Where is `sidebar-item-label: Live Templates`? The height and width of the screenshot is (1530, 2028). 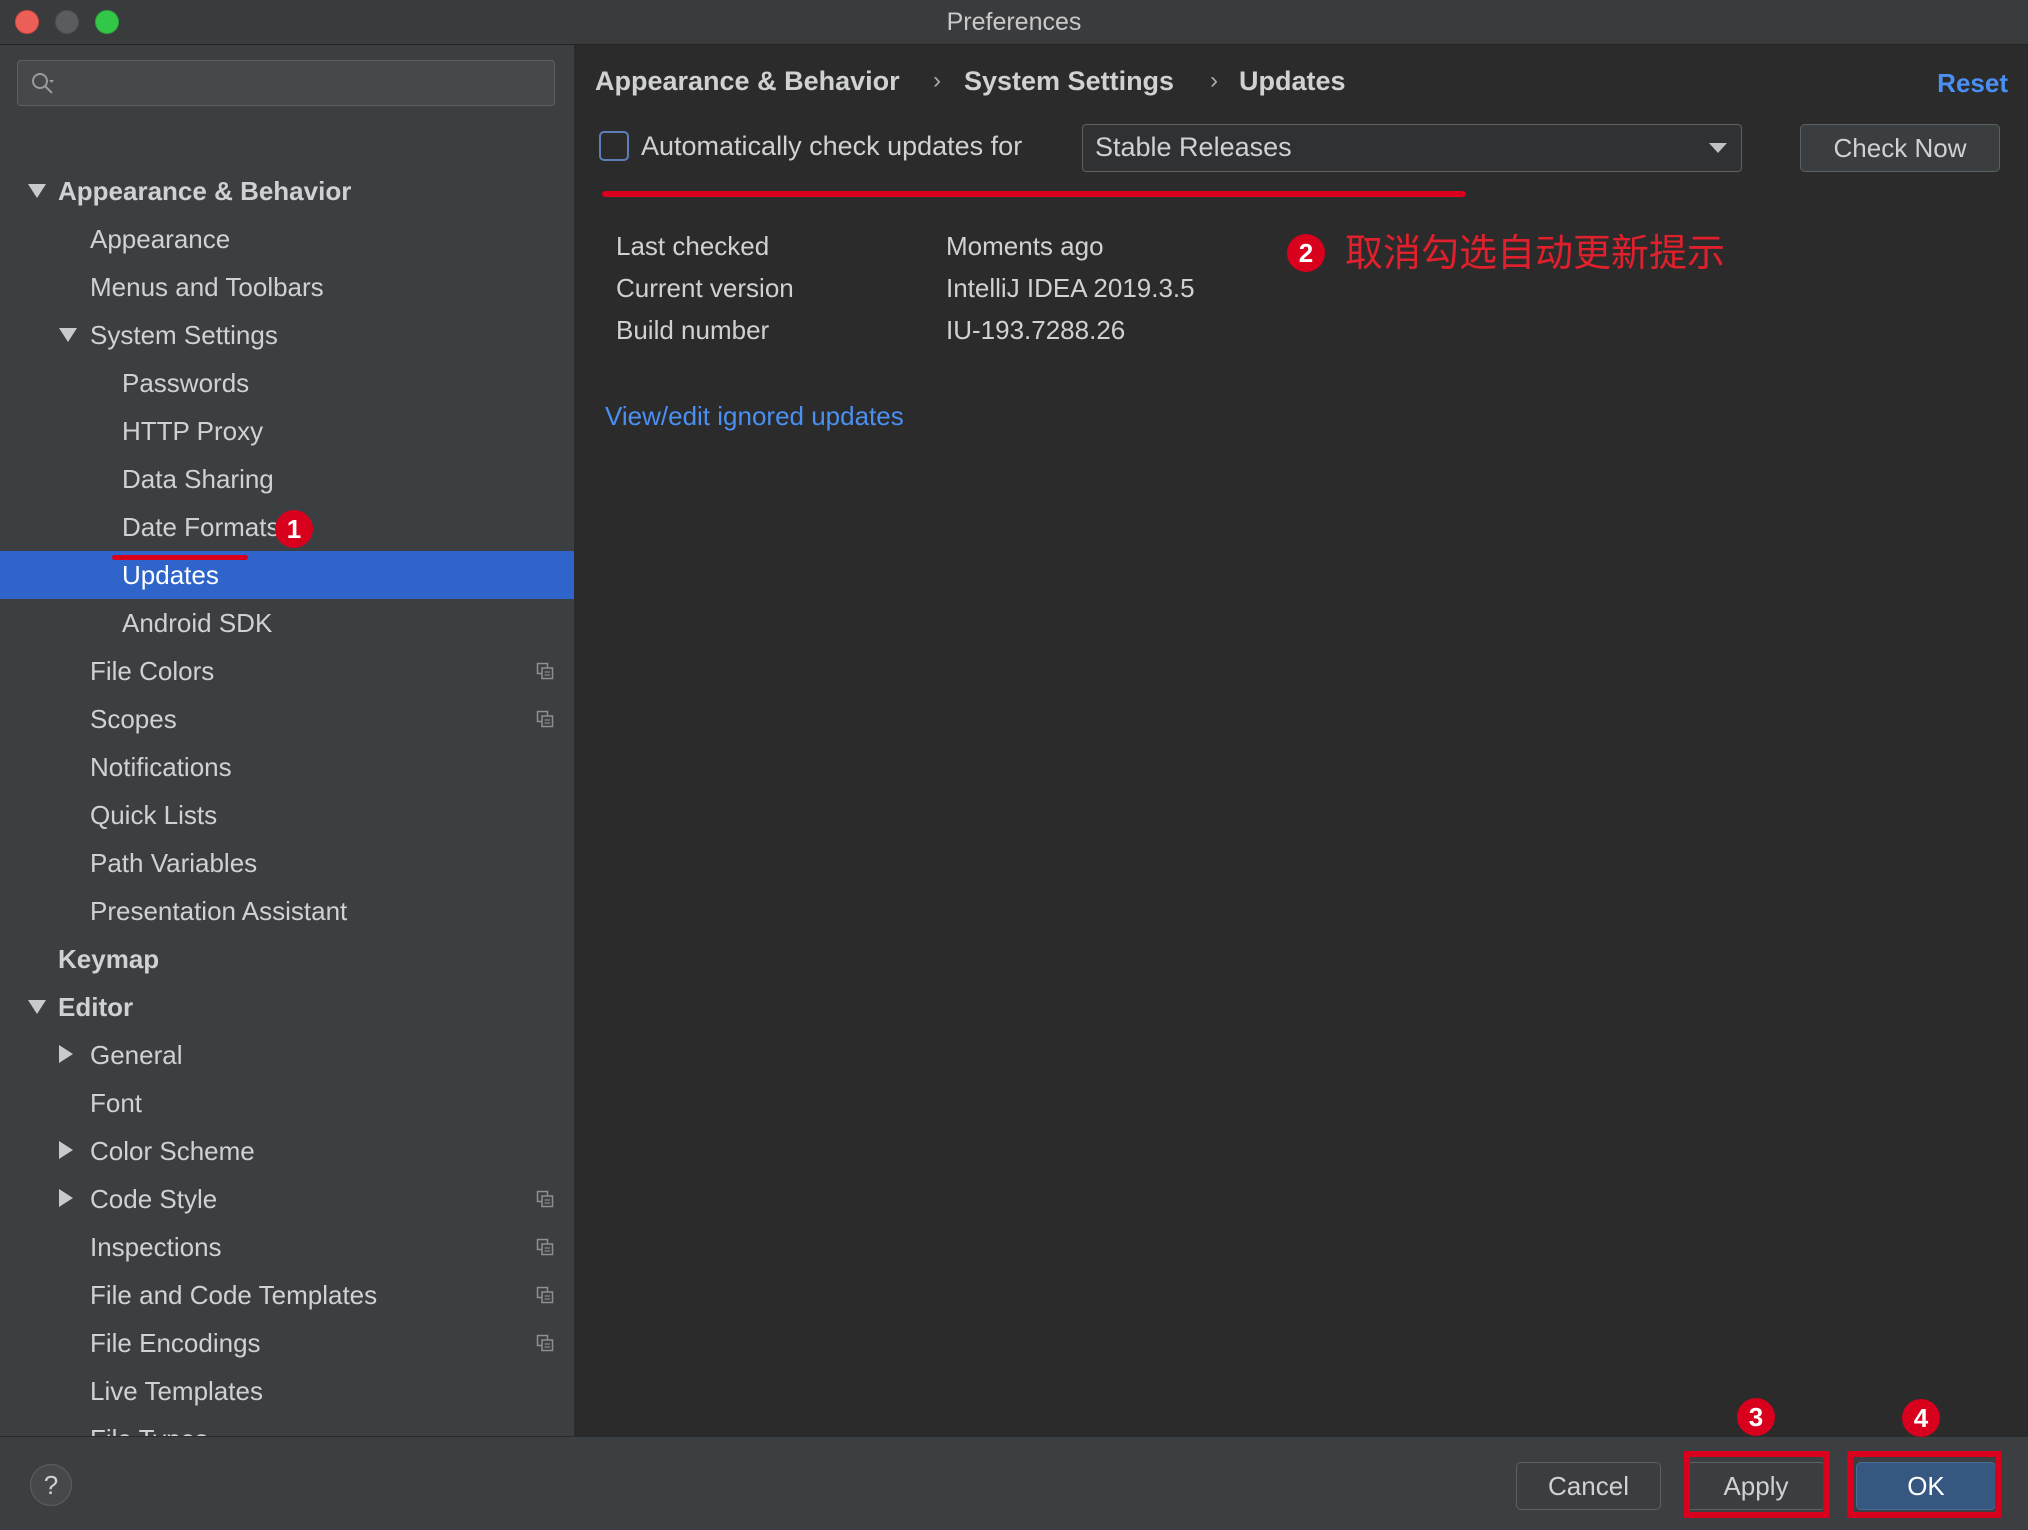
sidebar-item-label: Live Templates is located at coordinates (176, 1391).